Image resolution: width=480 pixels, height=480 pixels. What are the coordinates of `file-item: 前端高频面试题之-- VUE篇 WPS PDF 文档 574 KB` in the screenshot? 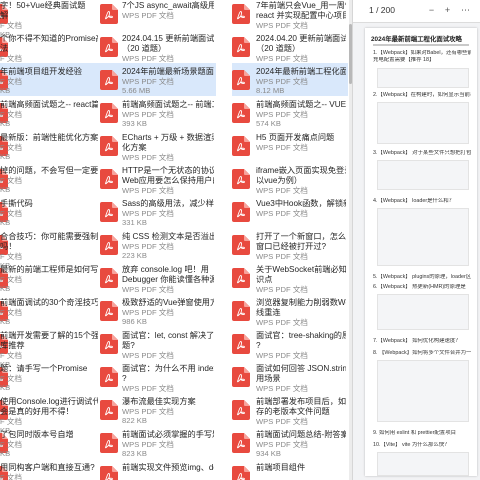 It's located at (290, 112).